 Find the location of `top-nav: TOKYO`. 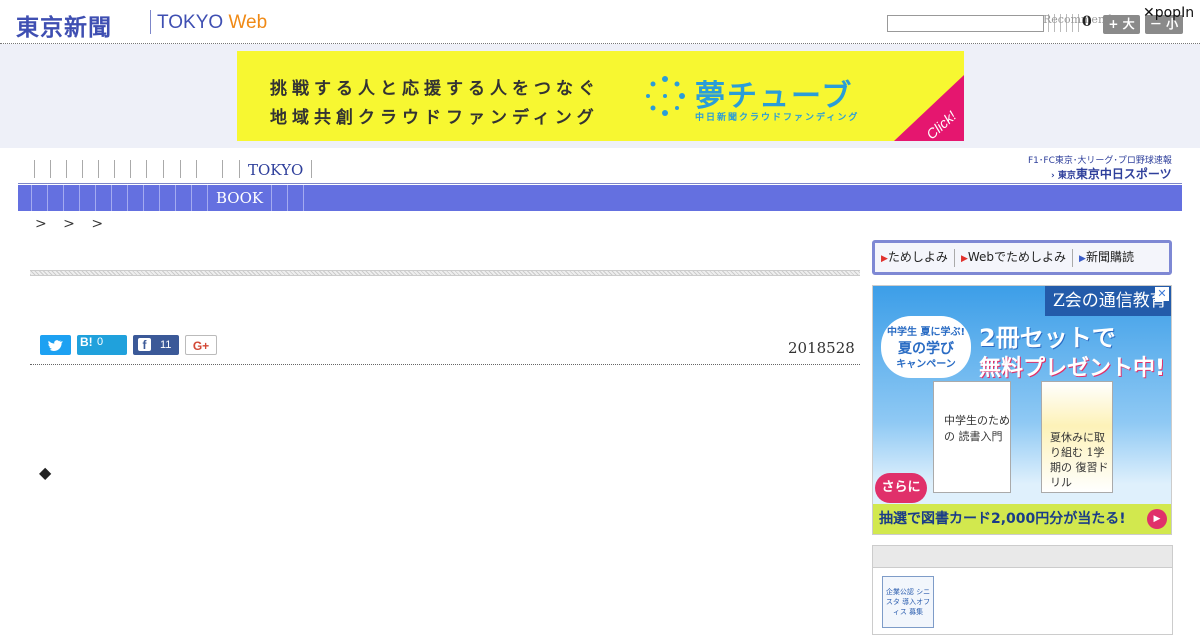

top-nav: TOKYO is located at coordinates (173, 169).